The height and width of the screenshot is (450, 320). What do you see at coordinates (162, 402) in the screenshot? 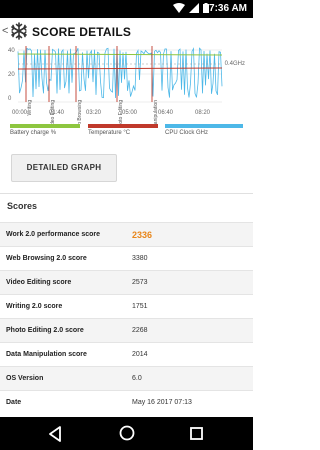
I see `score-value: May 16 2017 07:13` at bounding box center [162, 402].